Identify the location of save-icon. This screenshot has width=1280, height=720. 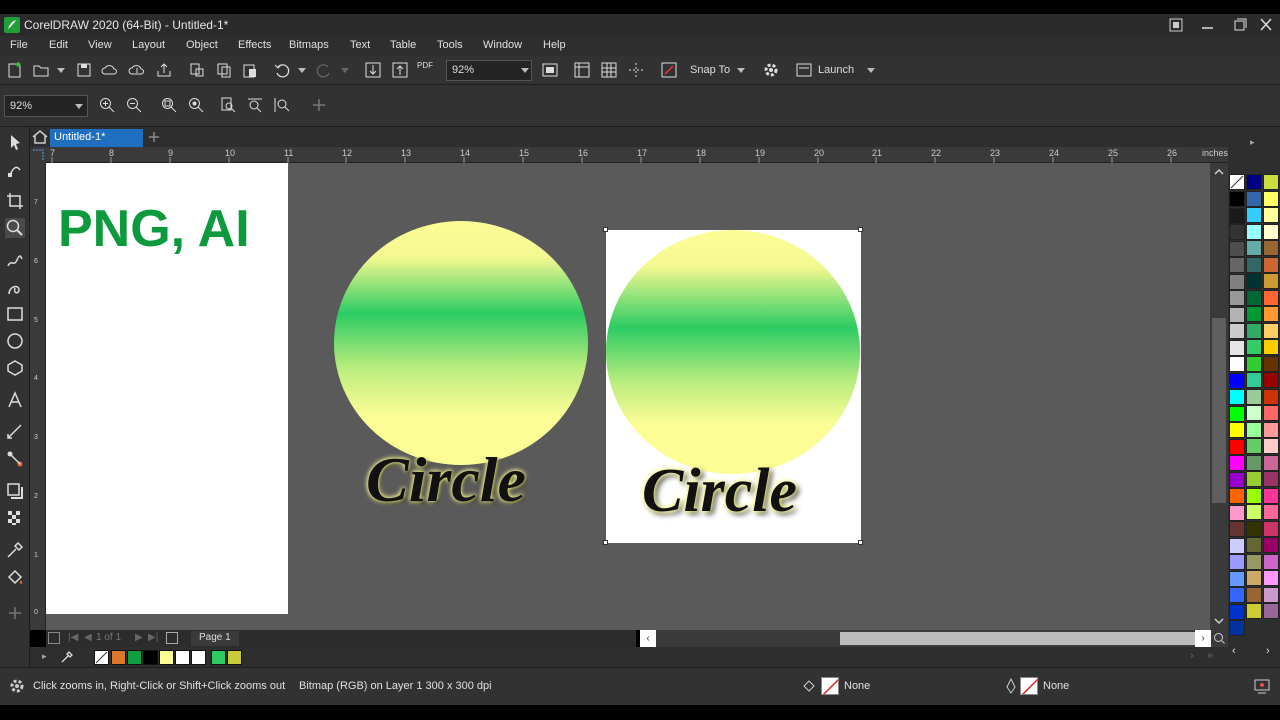
(84, 70).